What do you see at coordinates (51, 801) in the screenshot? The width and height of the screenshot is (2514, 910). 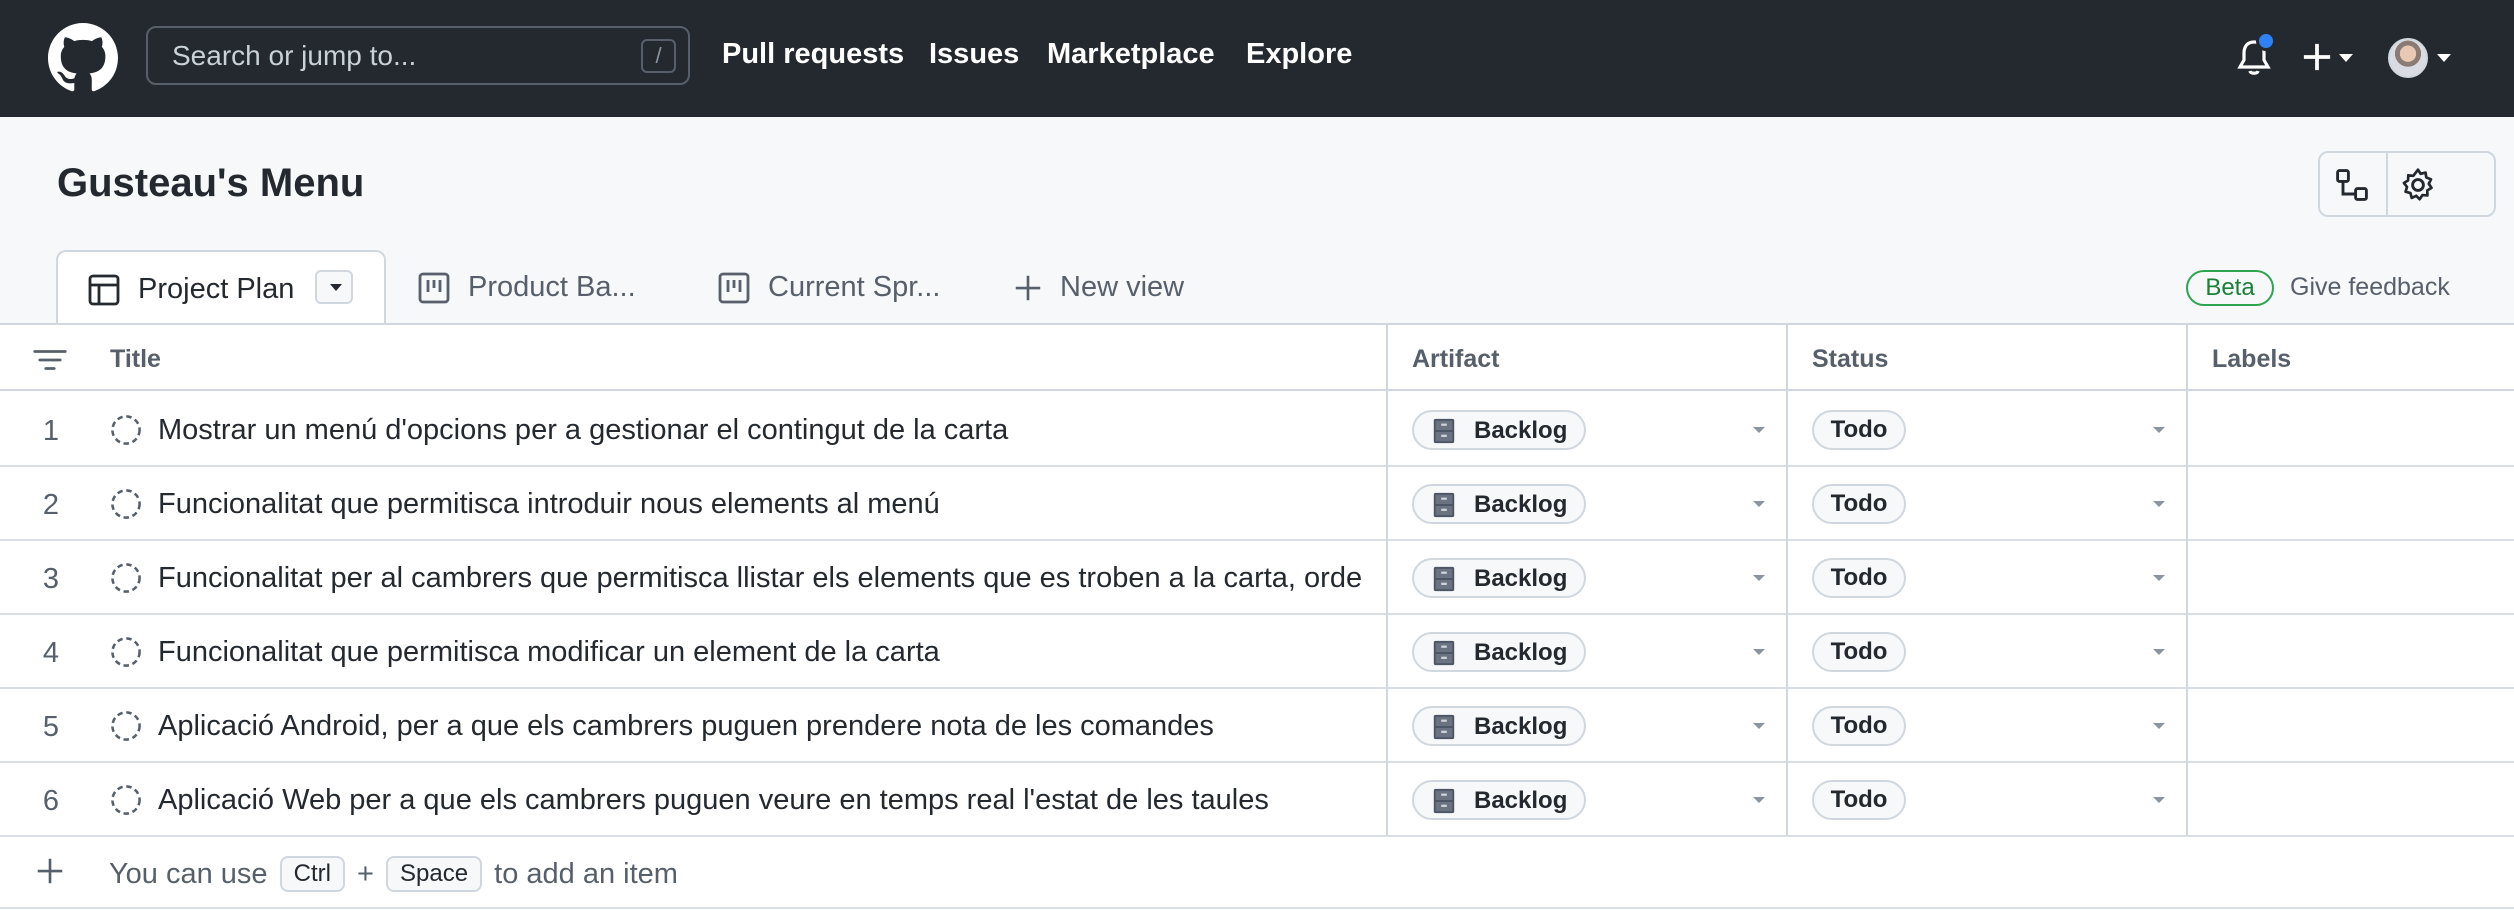 I see `row-number: 6` at bounding box center [51, 801].